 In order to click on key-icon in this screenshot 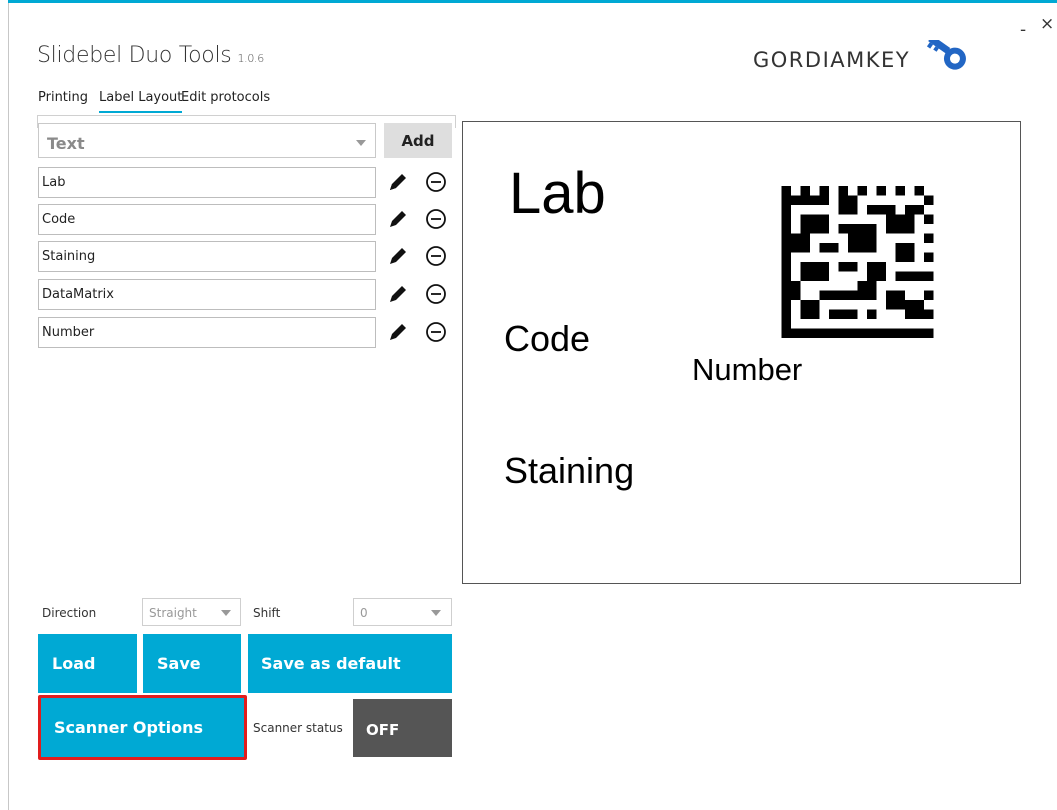, I will do `click(947, 55)`.